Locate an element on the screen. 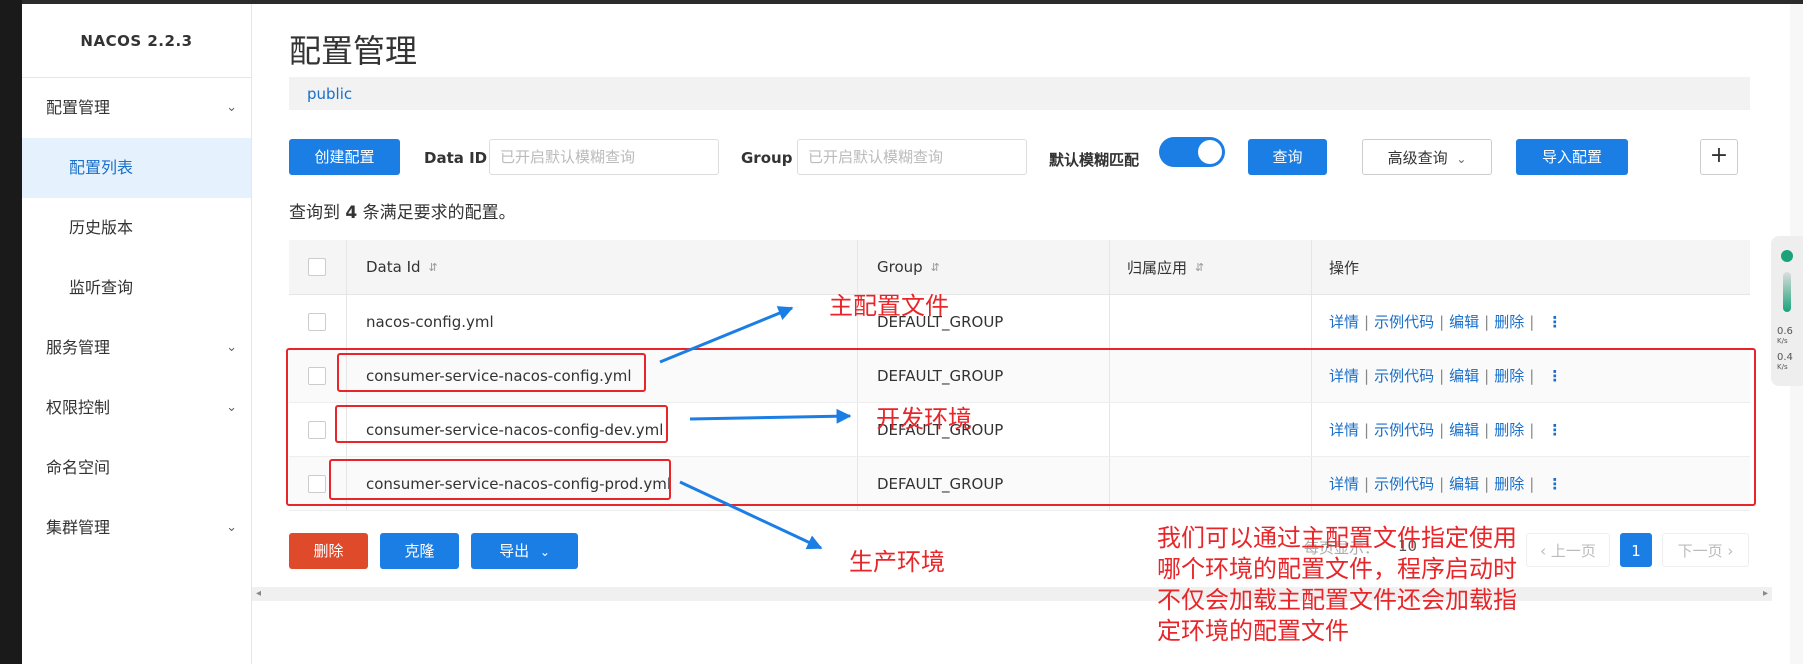 Image resolution: width=1803 pixels, height=664 pixels. create-config-button: 创建配置 is located at coordinates (344, 157).